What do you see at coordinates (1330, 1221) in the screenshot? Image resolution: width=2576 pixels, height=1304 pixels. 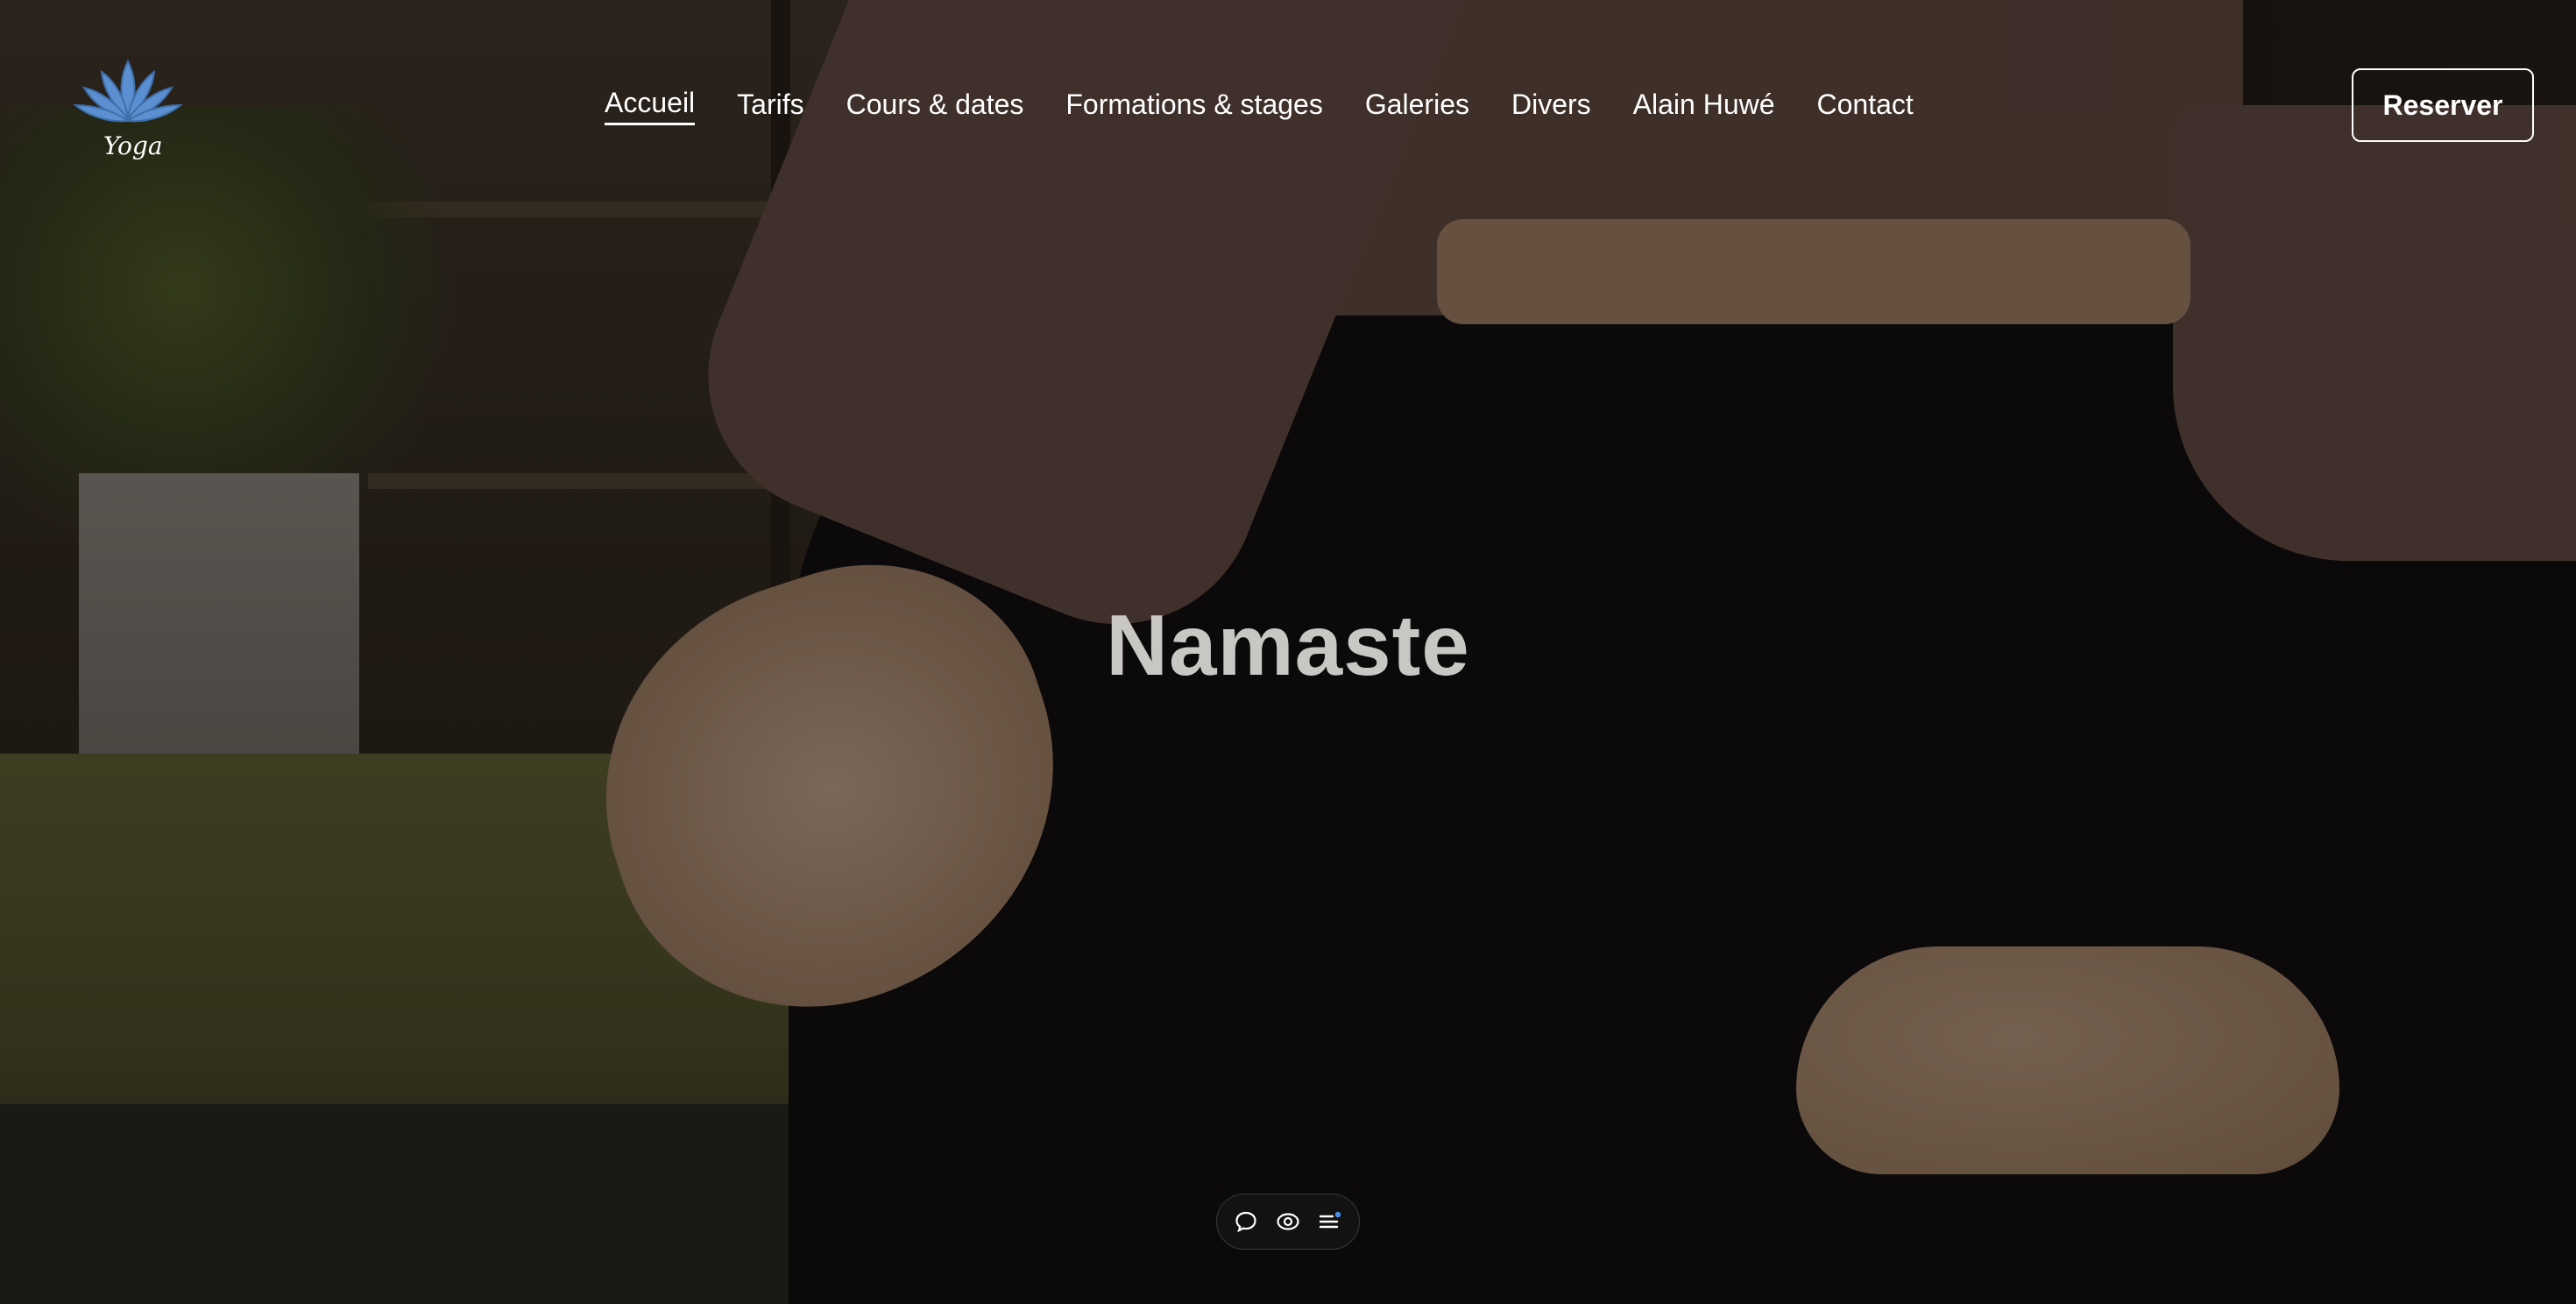 I see `menu-list-icon` at bounding box center [1330, 1221].